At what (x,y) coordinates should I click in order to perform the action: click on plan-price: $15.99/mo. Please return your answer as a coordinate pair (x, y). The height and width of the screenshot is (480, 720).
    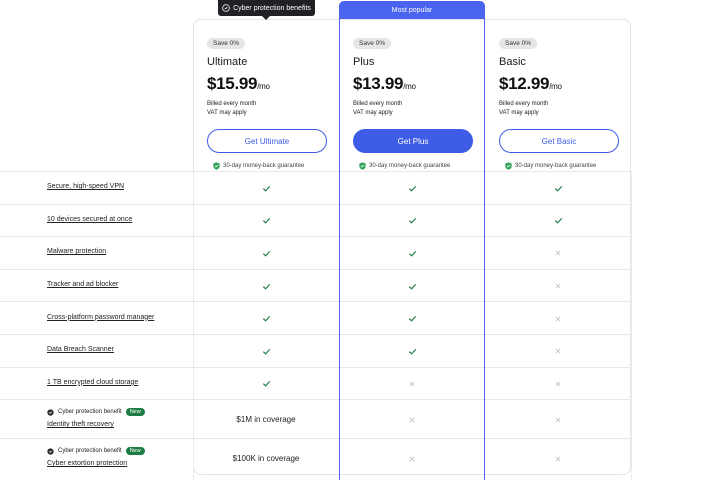
    Looking at the image, I should click on (273, 84).